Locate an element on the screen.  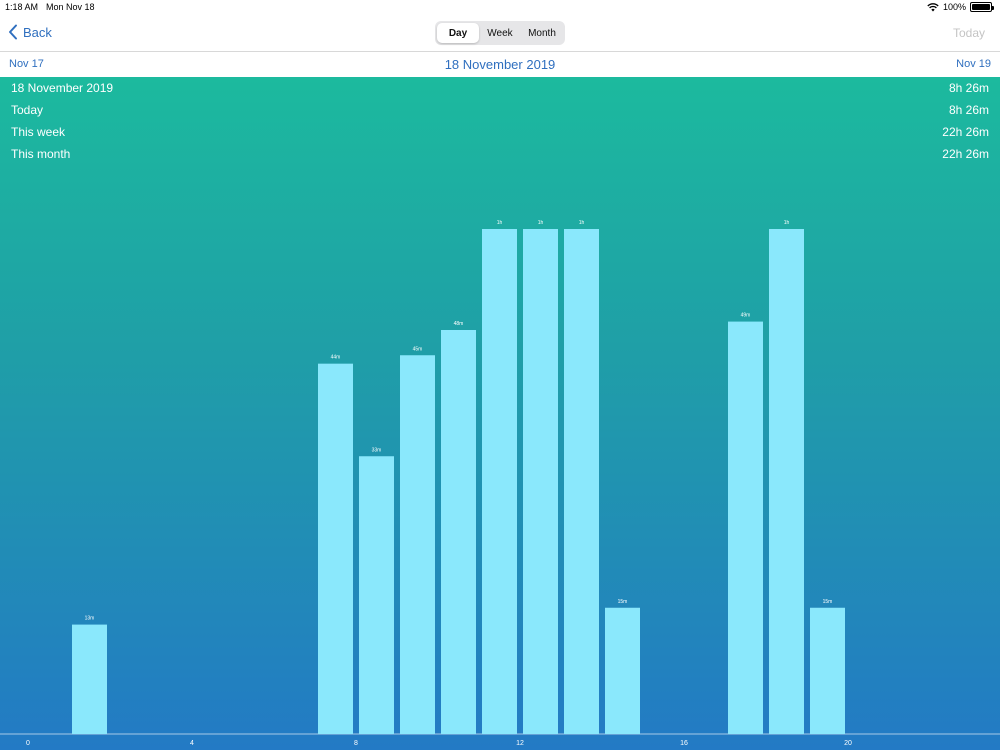
status-time: 1:18 AM is located at coordinates (22, 7).